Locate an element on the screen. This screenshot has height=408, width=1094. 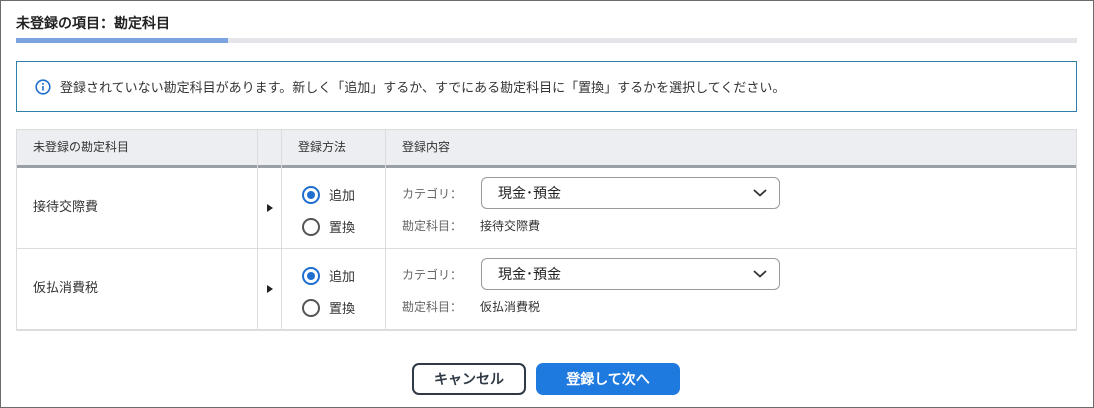
progress-bar is located at coordinates (546, 40).